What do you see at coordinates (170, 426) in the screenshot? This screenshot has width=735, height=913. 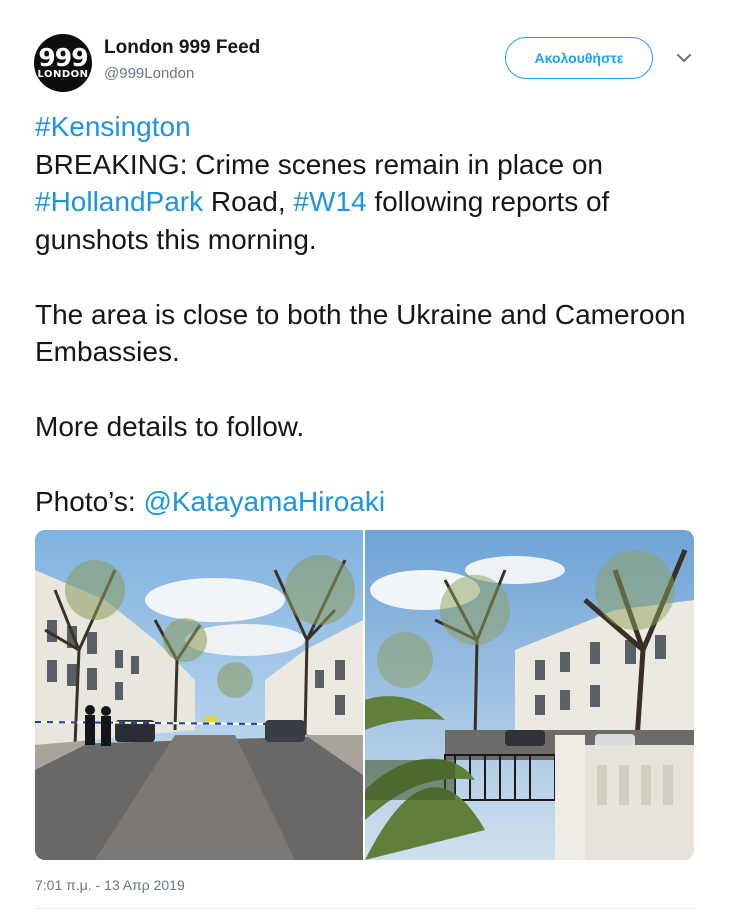 I see `tweet-paragraph-3: More details to follow.` at bounding box center [170, 426].